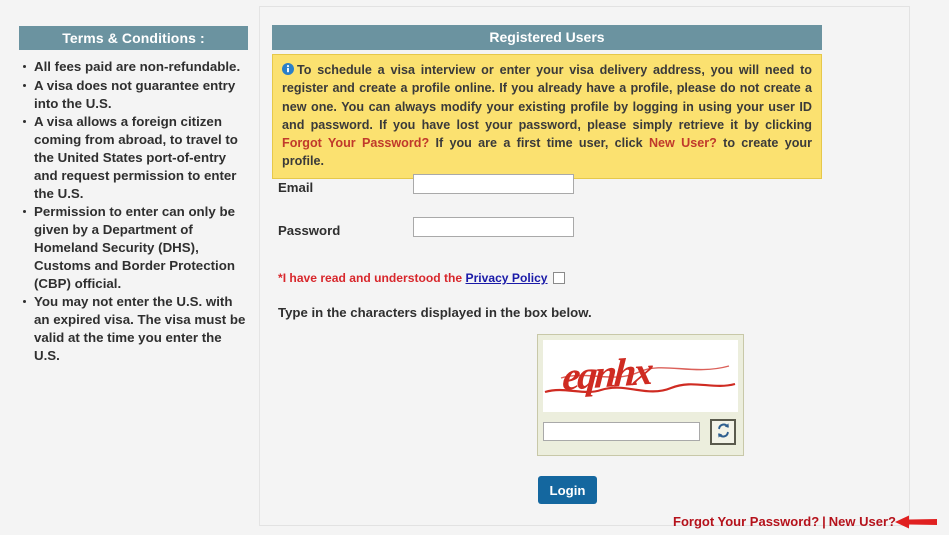 The image size is (949, 535). I want to click on email-label: Email, so click(296, 187).